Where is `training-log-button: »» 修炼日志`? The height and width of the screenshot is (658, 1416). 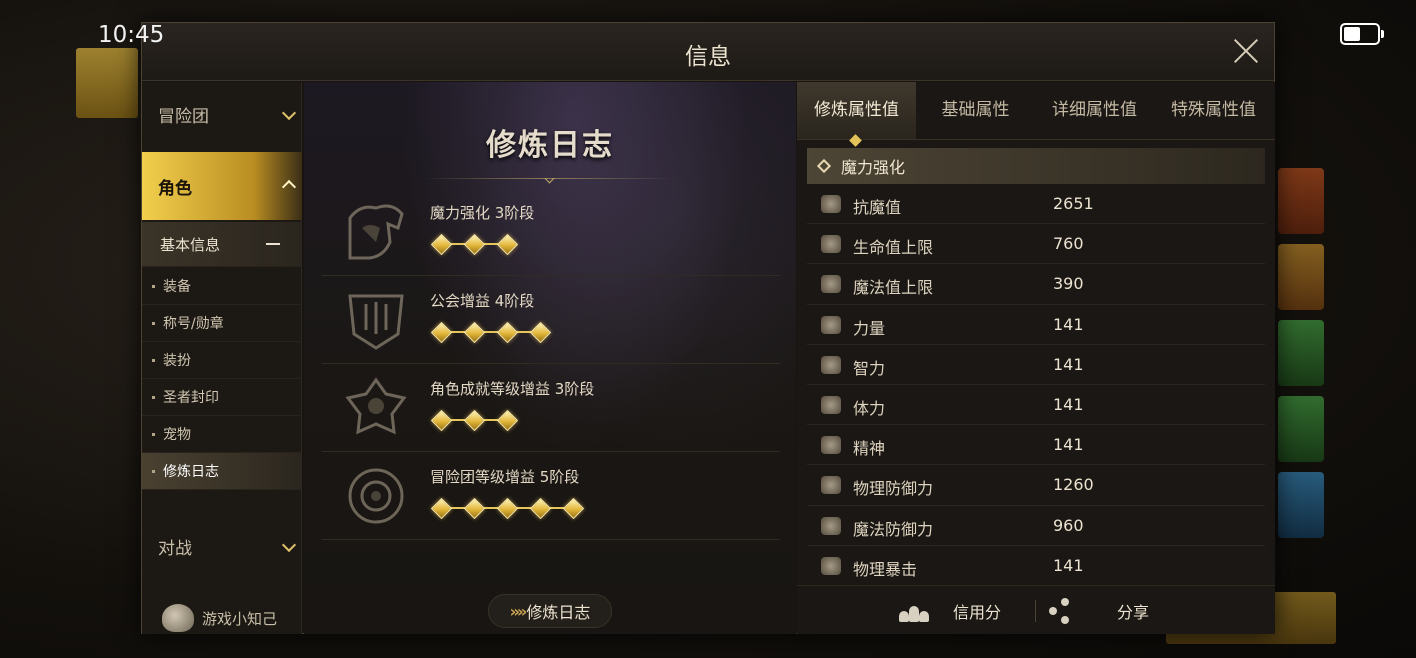 training-log-button: »» 修炼日志 is located at coordinates (550, 611).